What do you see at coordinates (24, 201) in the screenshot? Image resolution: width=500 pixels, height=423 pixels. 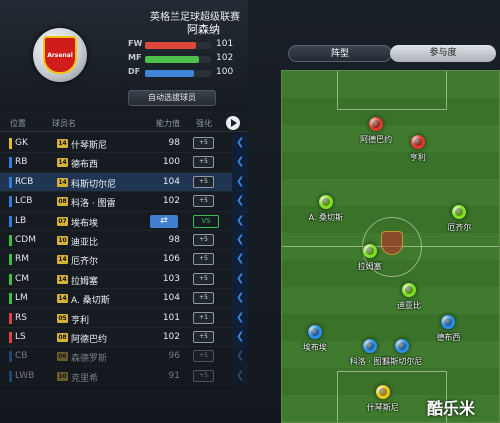 I see `player-position: LCB` at bounding box center [24, 201].